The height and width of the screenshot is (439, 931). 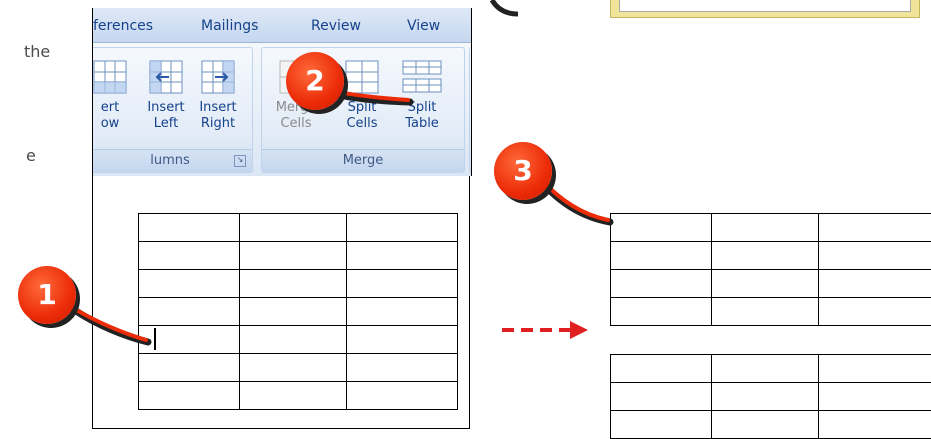 I want to click on callout-step-1: 1, so click(x=47, y=295).